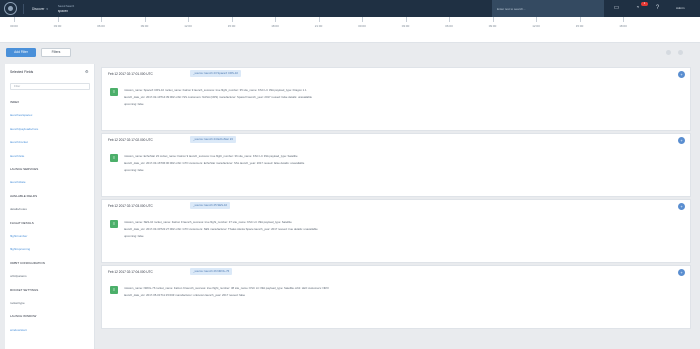 This screenshot has width=700, height=349. Describe the element at coordinates (19, 142) in the screenshot. I see `sidebar-field-item: launch/rocket` at that location.